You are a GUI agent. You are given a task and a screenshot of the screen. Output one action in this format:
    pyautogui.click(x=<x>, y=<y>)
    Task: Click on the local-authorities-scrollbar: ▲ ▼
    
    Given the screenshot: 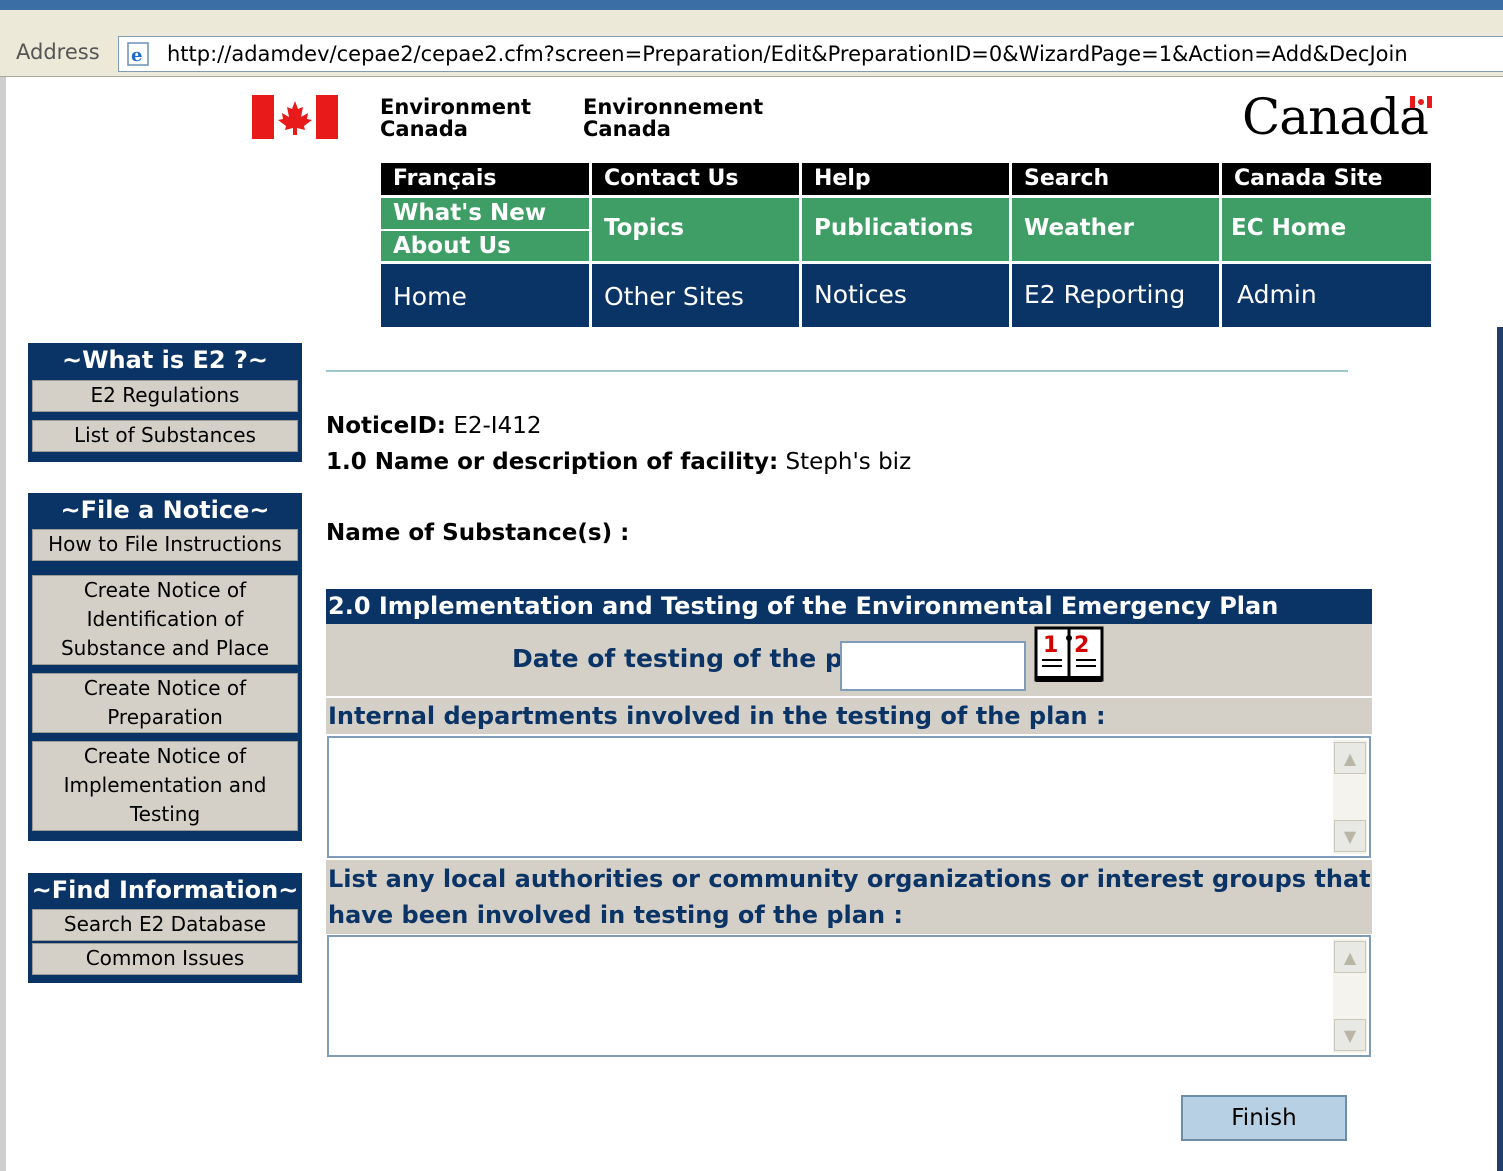 What is the action you would take?
    pyautogui.click(x=1350, y=996)
    